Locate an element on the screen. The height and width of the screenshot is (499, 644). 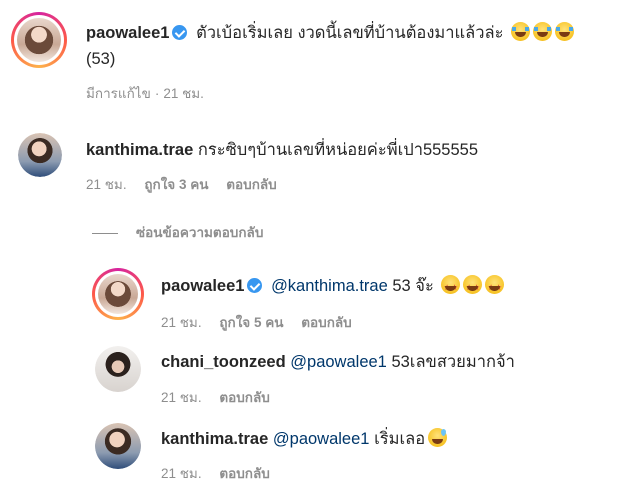
grinning-sweat-emoji-icon is located at coordinates (438, 437).